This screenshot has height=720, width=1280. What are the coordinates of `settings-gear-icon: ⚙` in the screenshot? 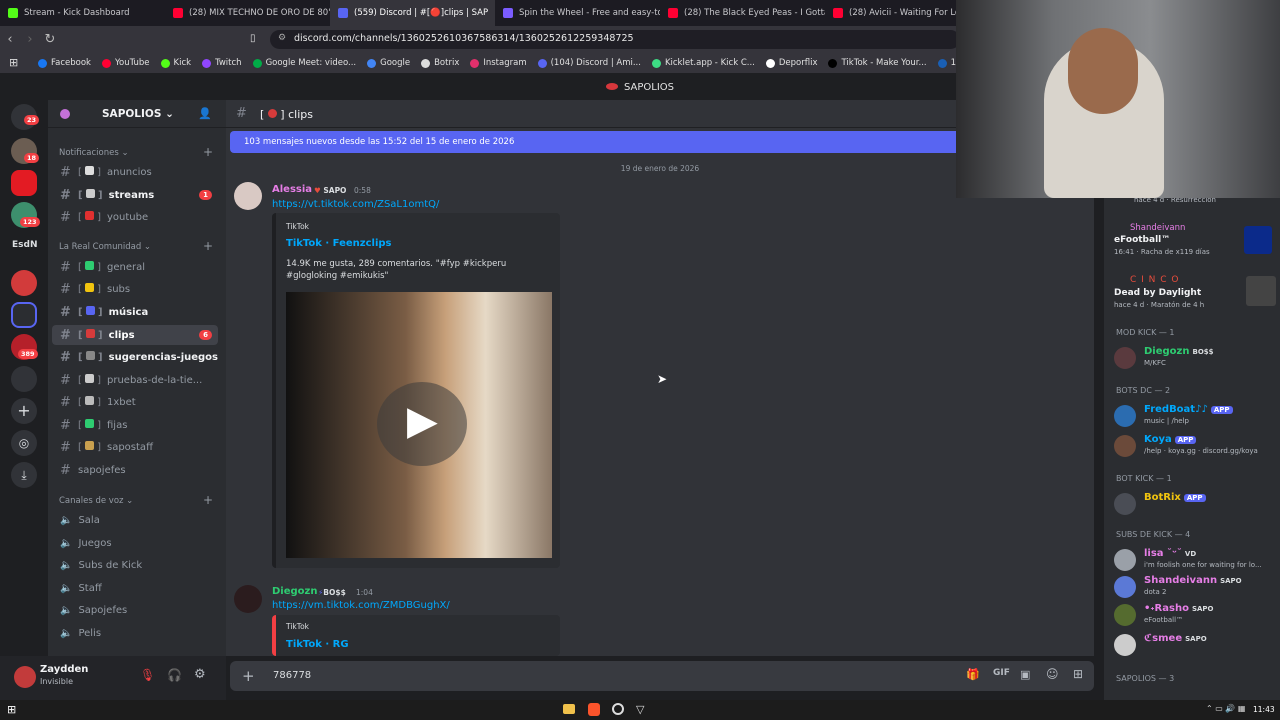 It's located at (200, 674).